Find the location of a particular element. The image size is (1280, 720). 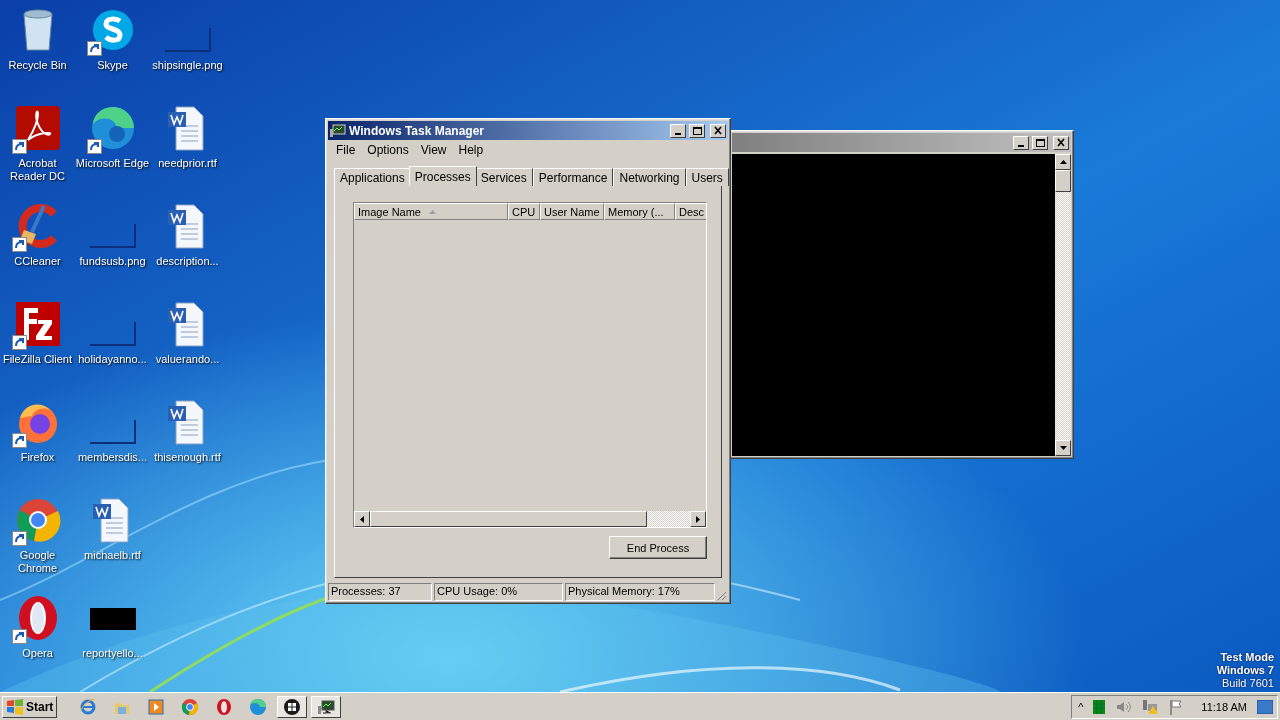

column-header: User Name is located at coordinates (572, 211).